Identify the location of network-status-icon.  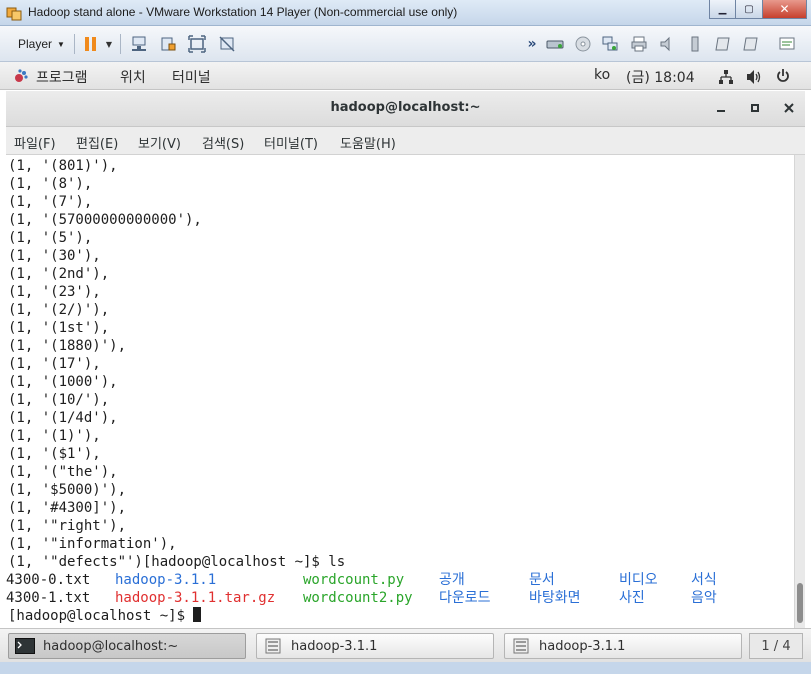
(726, 77).